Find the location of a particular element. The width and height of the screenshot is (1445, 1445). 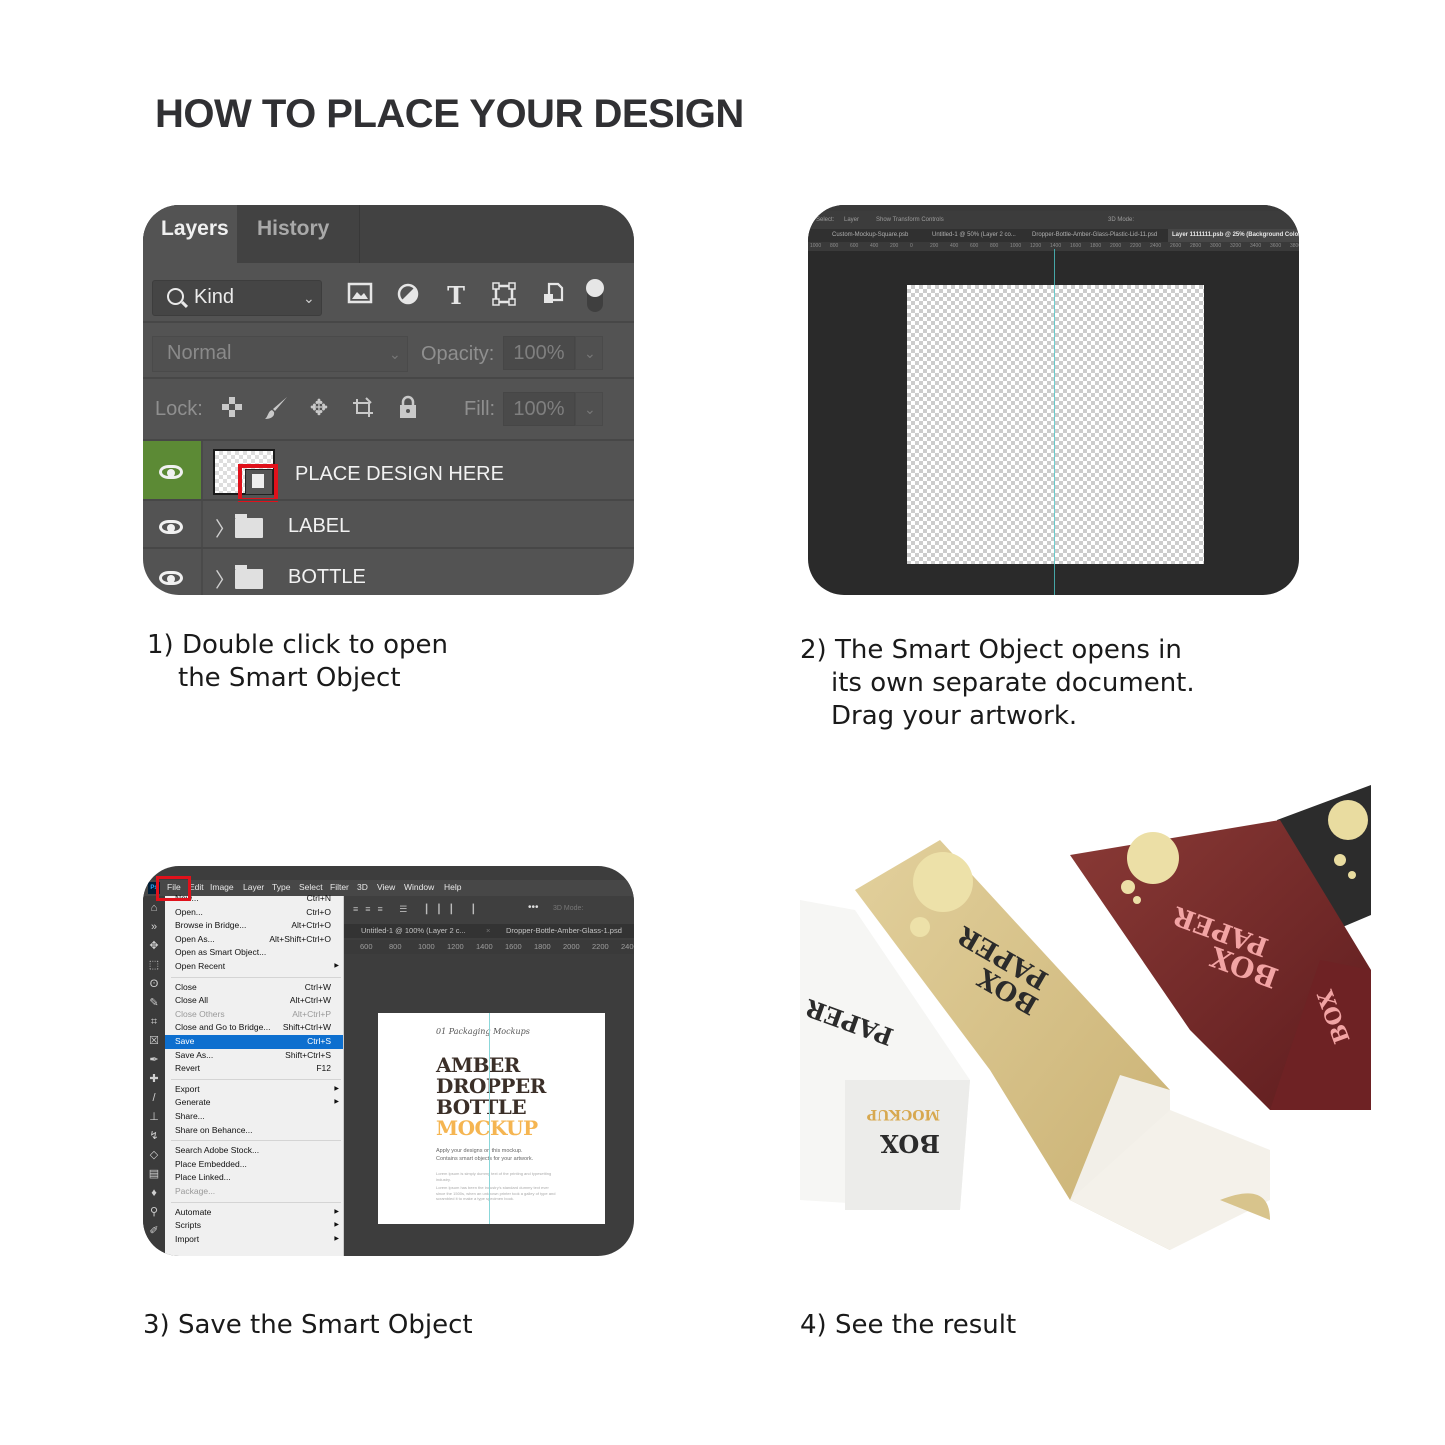

history-brush-icon: ↯ is located at coordinates (154, 1136).